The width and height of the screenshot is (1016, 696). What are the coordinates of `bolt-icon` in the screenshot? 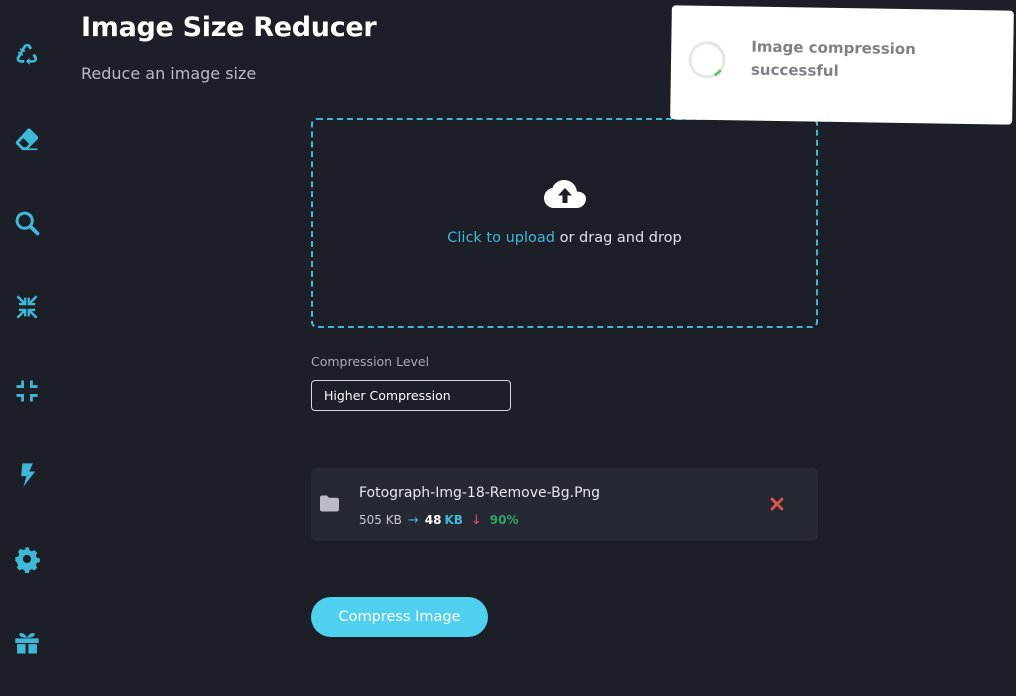 It's located at (28, 475).